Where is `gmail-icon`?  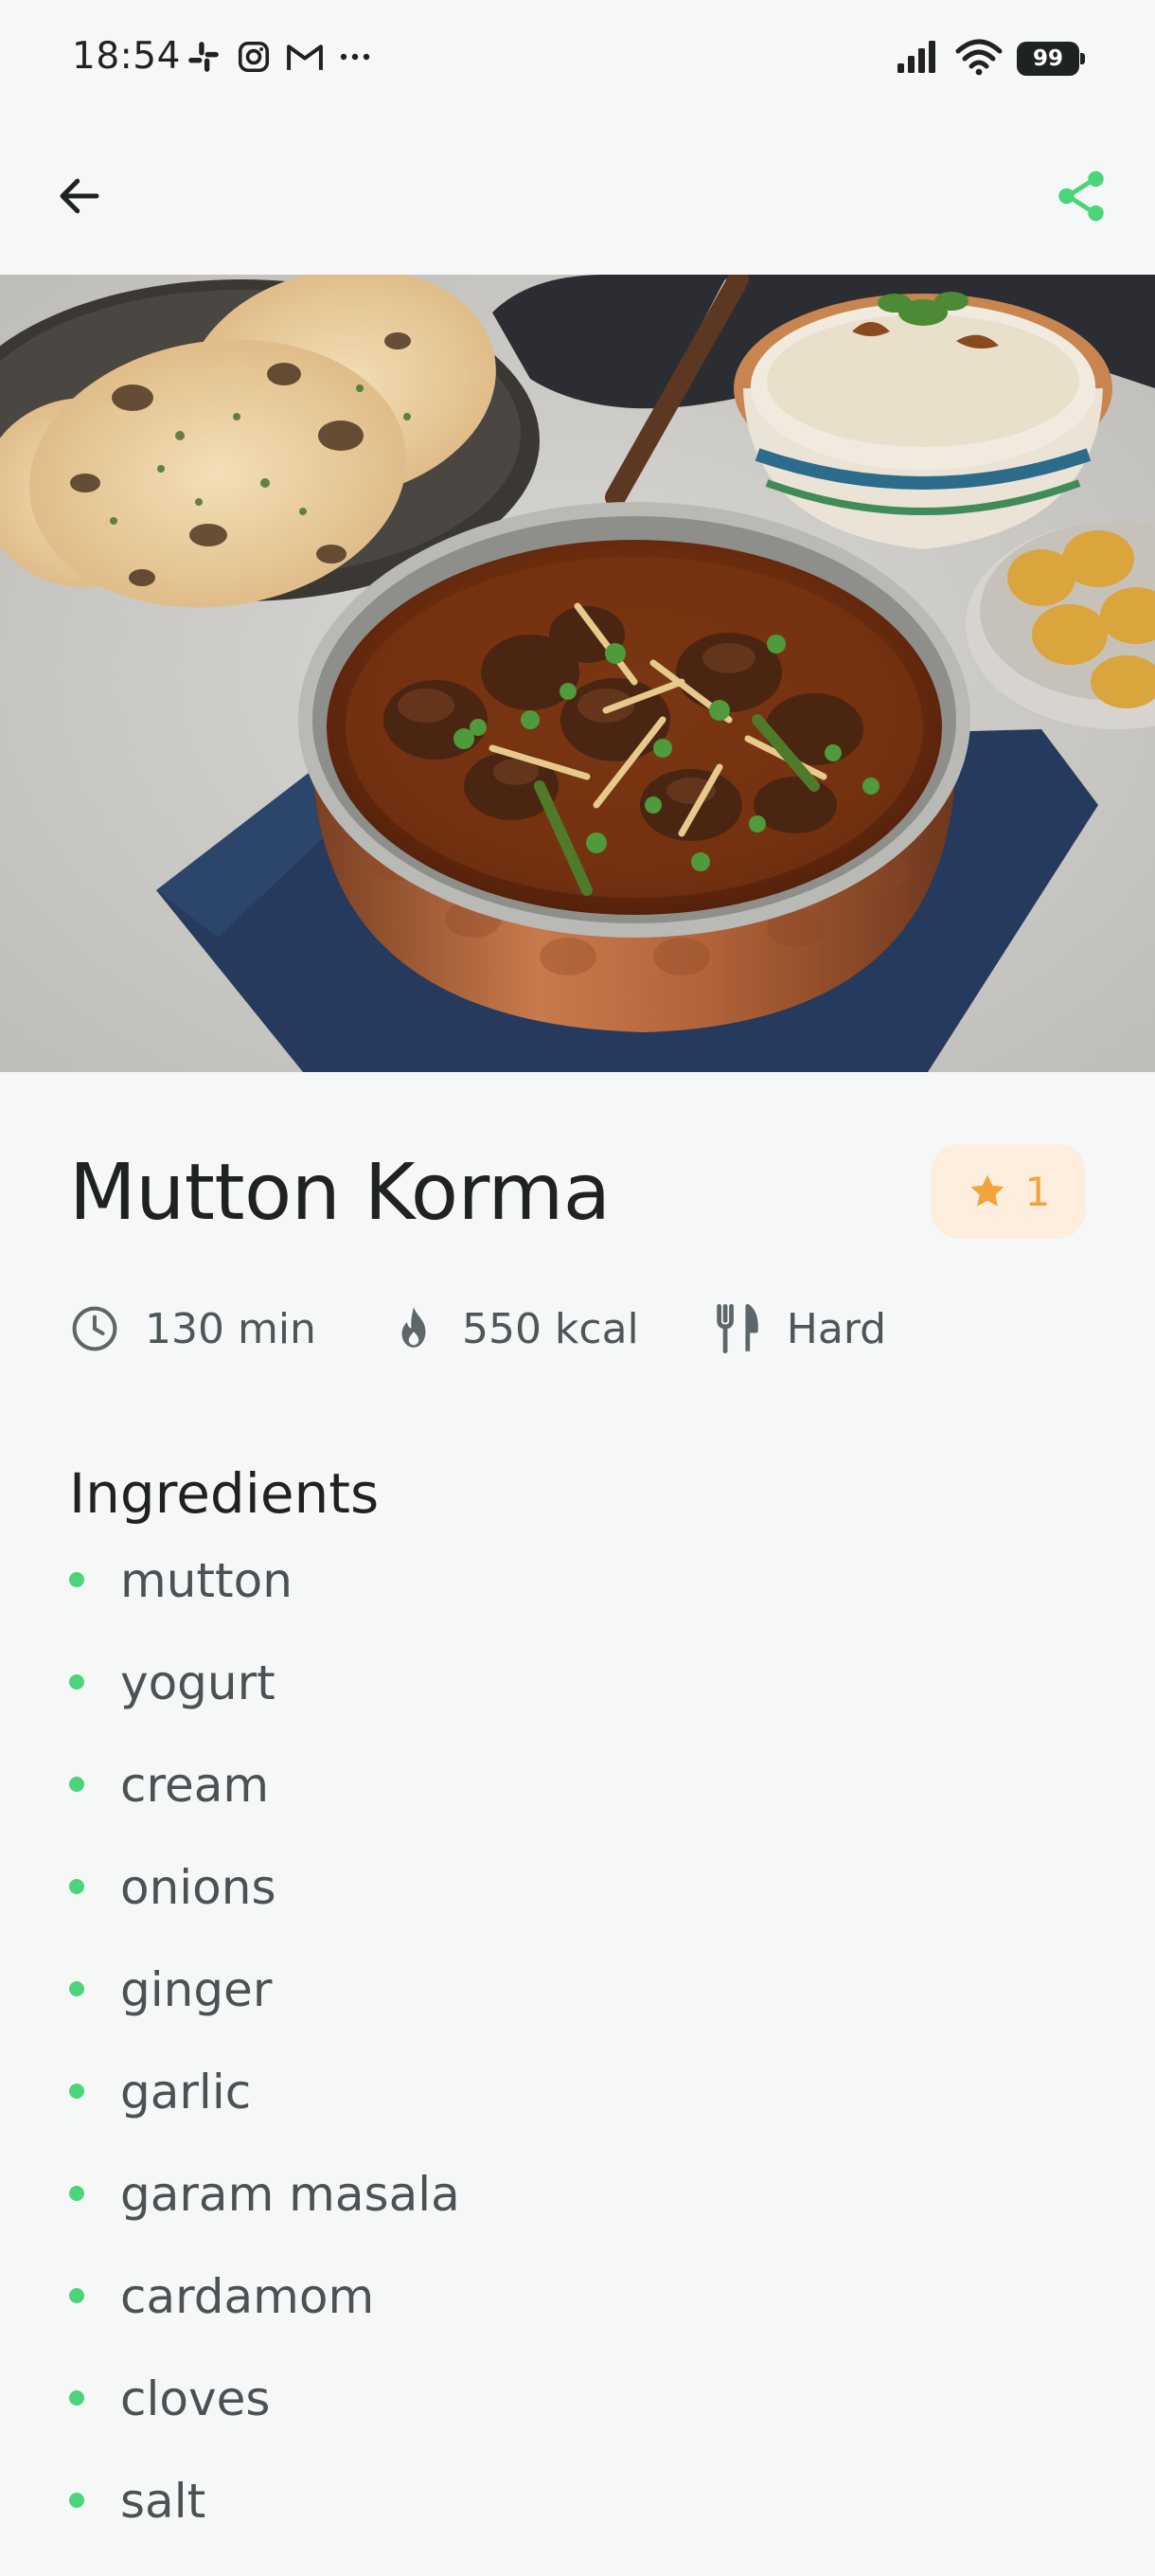
gmail-icon is located at coordinates (305, 57).